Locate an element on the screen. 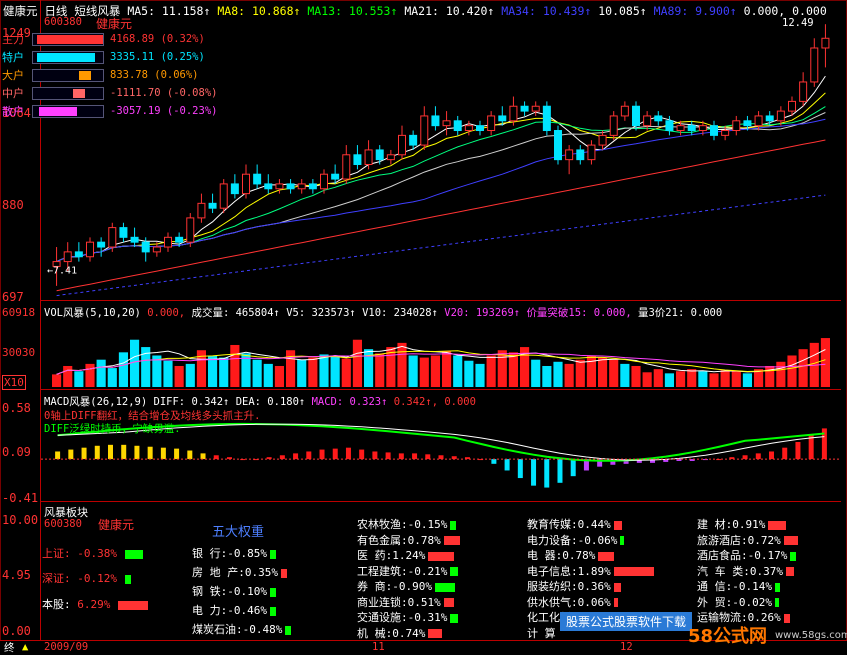 This screenshot has height=655, width=847. sector-row: 服装纺织:0.36% is located at coordinates (574, 586).